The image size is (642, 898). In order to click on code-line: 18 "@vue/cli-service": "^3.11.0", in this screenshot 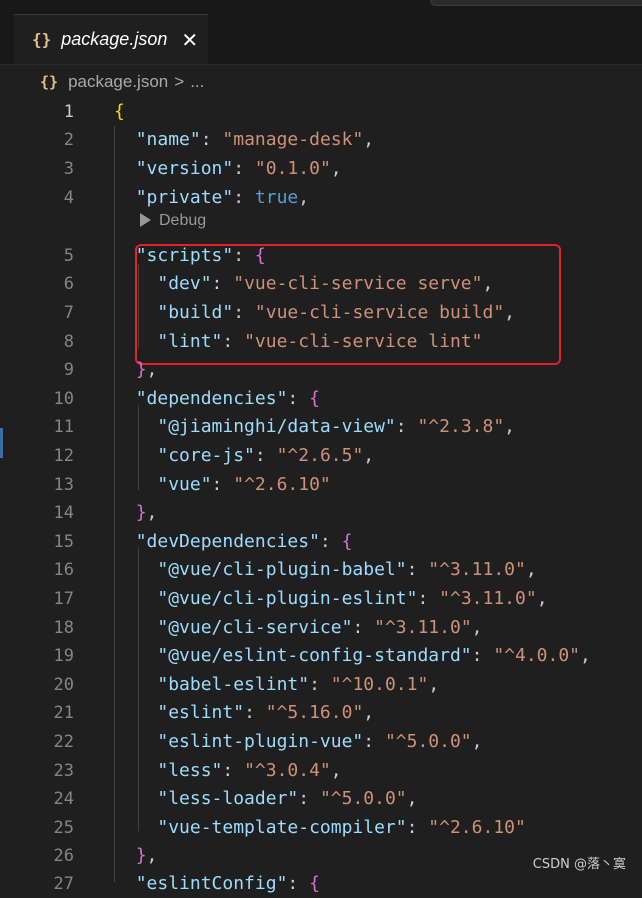, I will do `click(321, 628)`.